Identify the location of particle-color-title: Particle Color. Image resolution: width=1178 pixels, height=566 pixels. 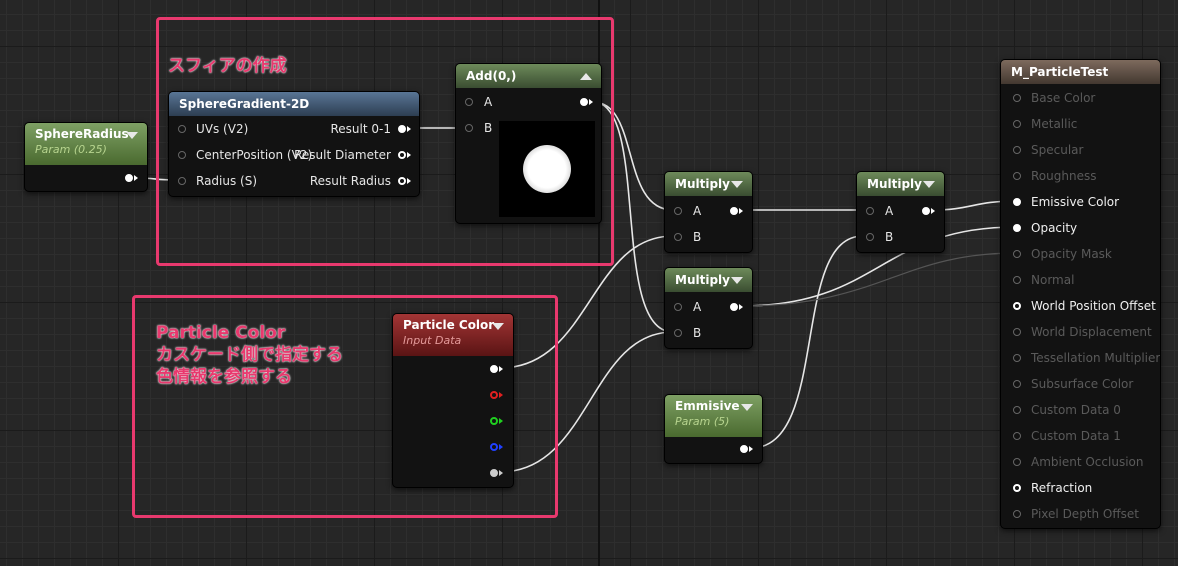
(449, 325).